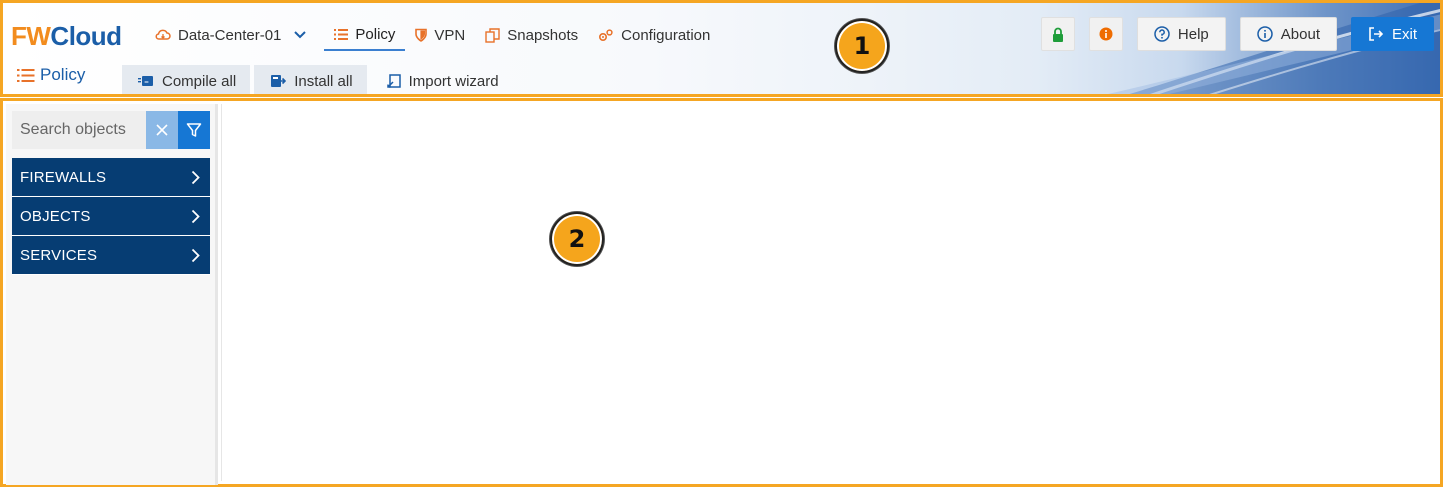  Describe the element at coordinates (393, 80) in the screenshot. I see `import-wizard-icon` at that location.